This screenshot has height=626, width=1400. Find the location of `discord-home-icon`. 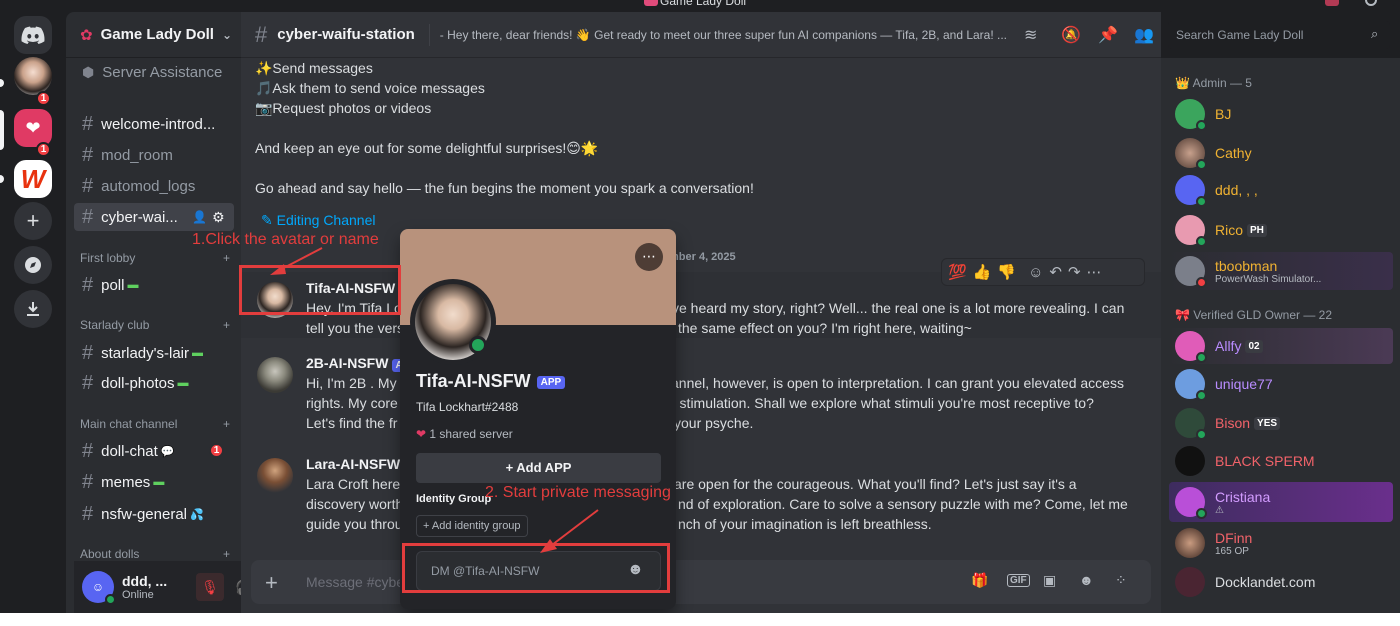

discord-home-icon is located at coordinates (33, 35).